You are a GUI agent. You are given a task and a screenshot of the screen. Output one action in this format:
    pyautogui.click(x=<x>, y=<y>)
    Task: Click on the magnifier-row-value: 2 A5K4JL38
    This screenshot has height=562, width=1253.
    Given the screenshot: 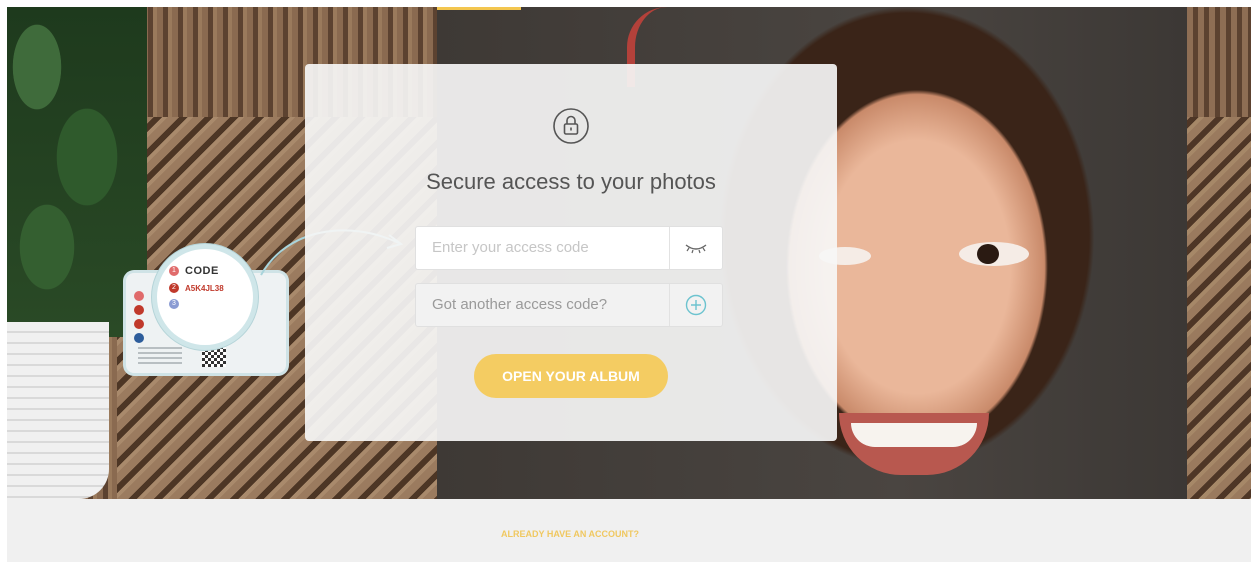 What is the action you would take?
    pyautogui.click(x=196, y=288)
    